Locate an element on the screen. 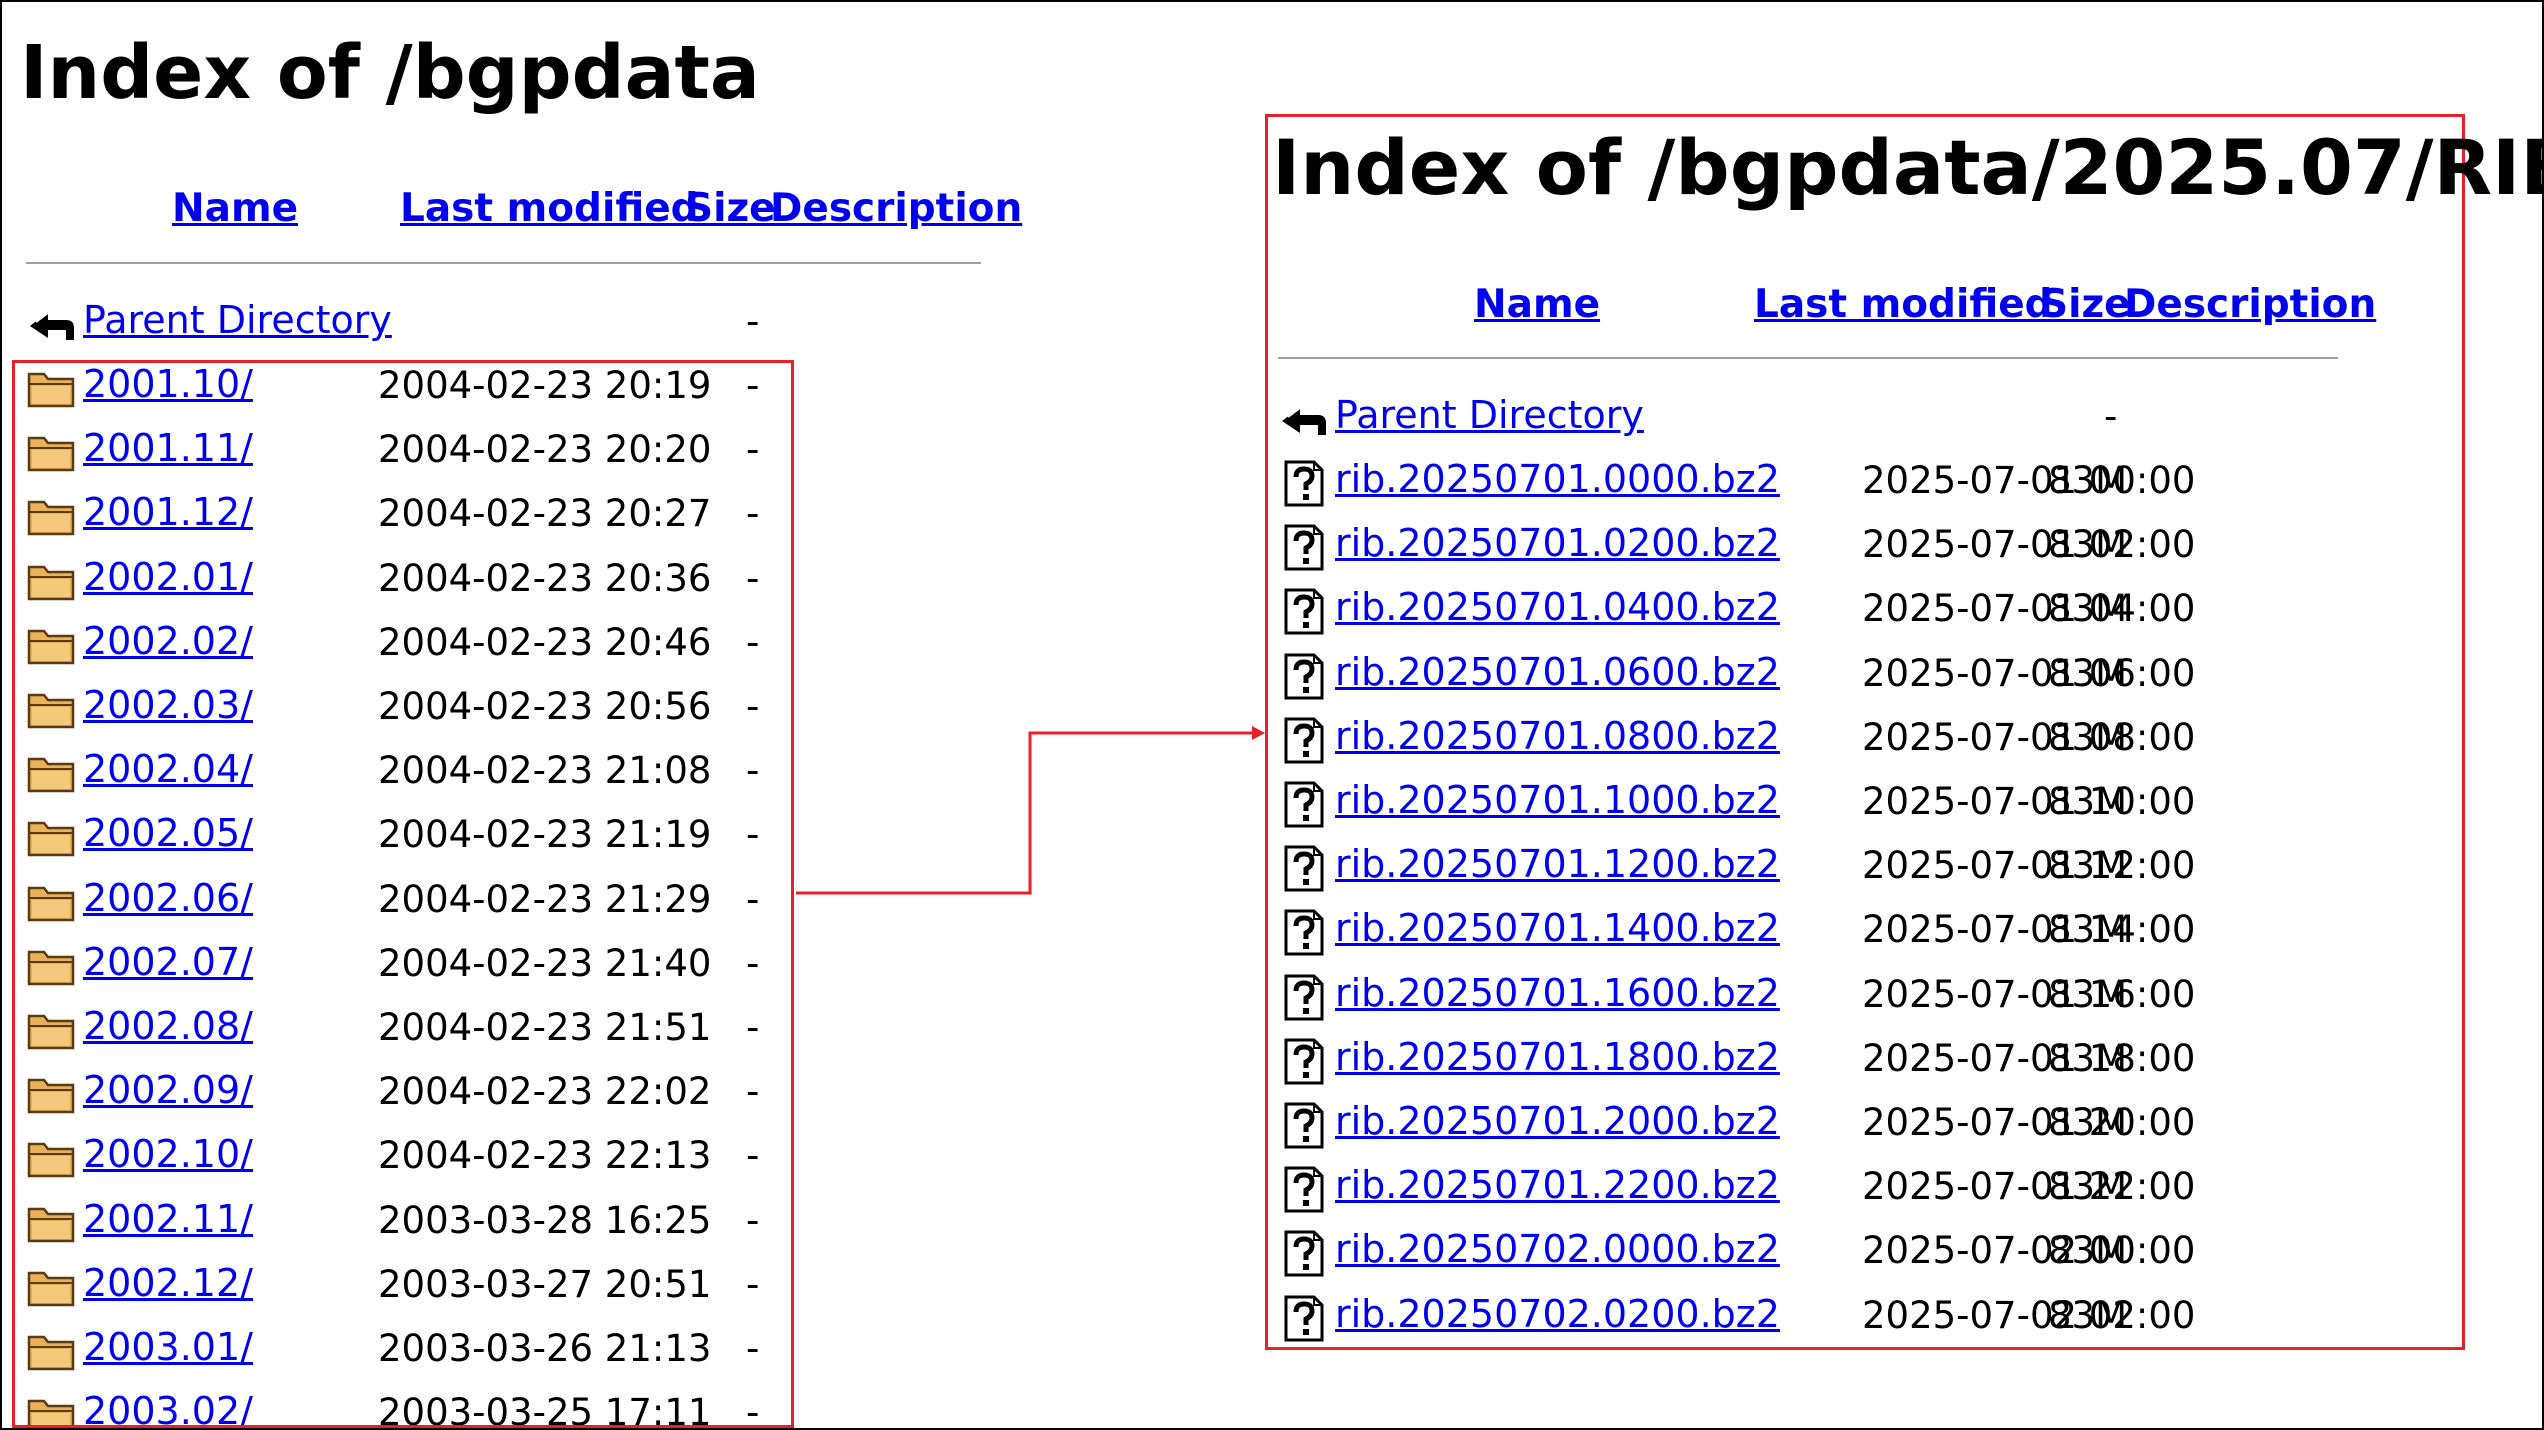  connector-arrow is located at coordinates (1030, 810).